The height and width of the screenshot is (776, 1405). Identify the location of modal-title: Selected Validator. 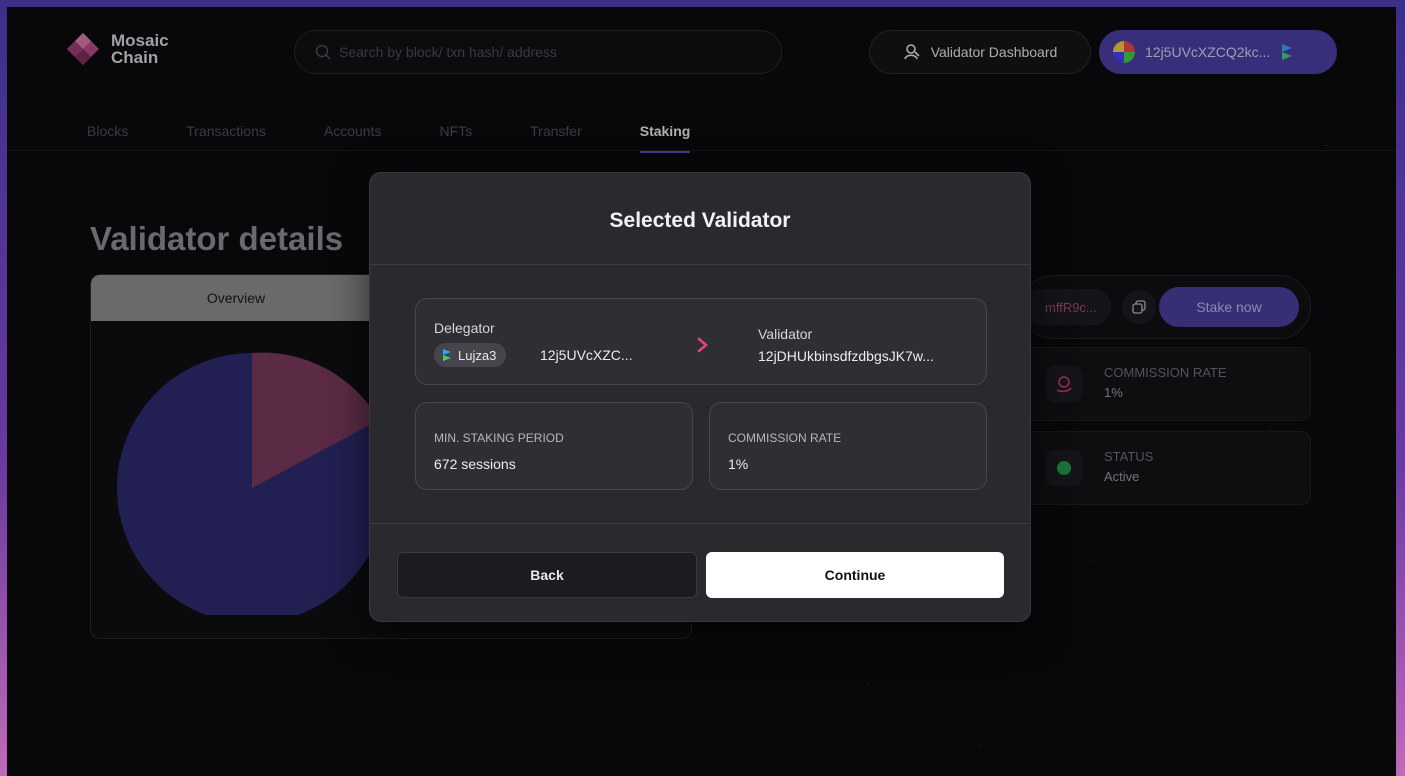
(700, 220).